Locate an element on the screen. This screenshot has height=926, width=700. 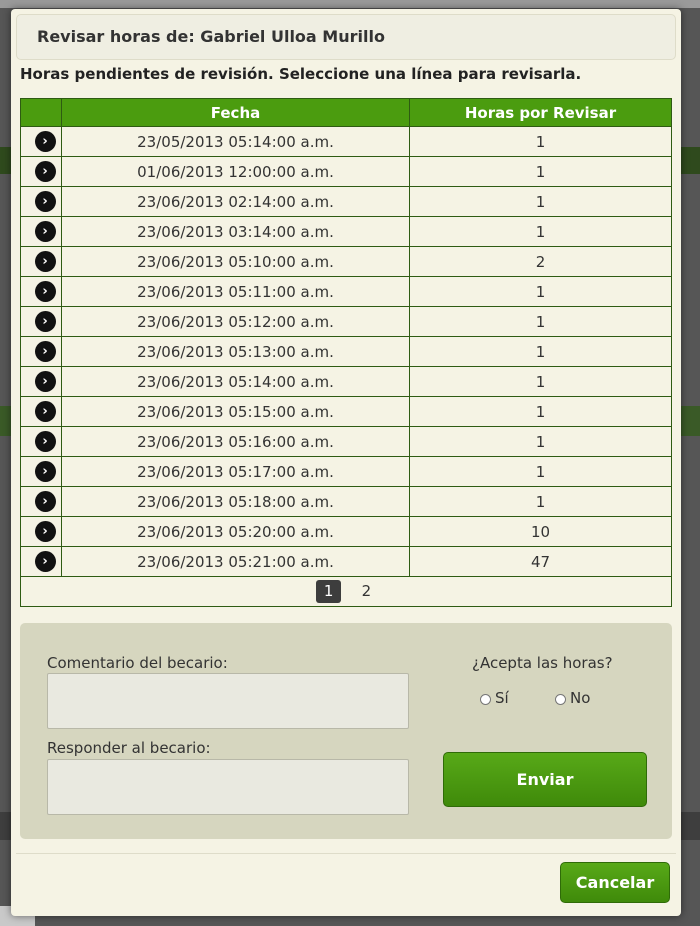
table-row: › 23/06/2013 05:11:00 a.m. 1 is located at coordinates (346, 291).